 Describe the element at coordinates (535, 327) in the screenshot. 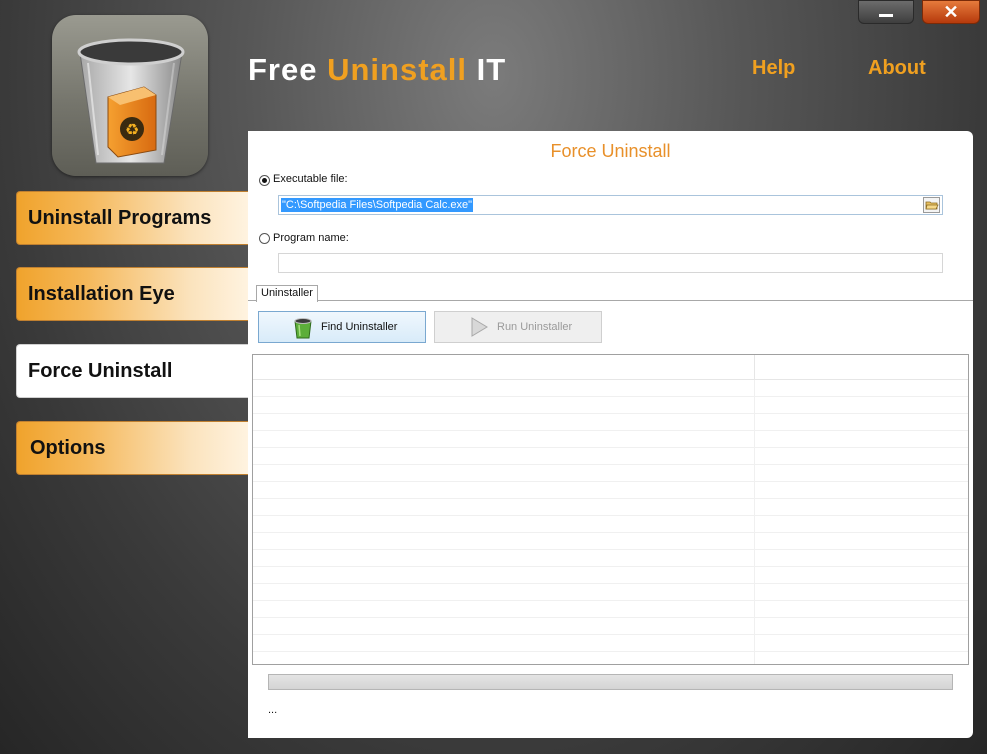

I see `run-uninstaller-label: Run Uninstaller` at that location.